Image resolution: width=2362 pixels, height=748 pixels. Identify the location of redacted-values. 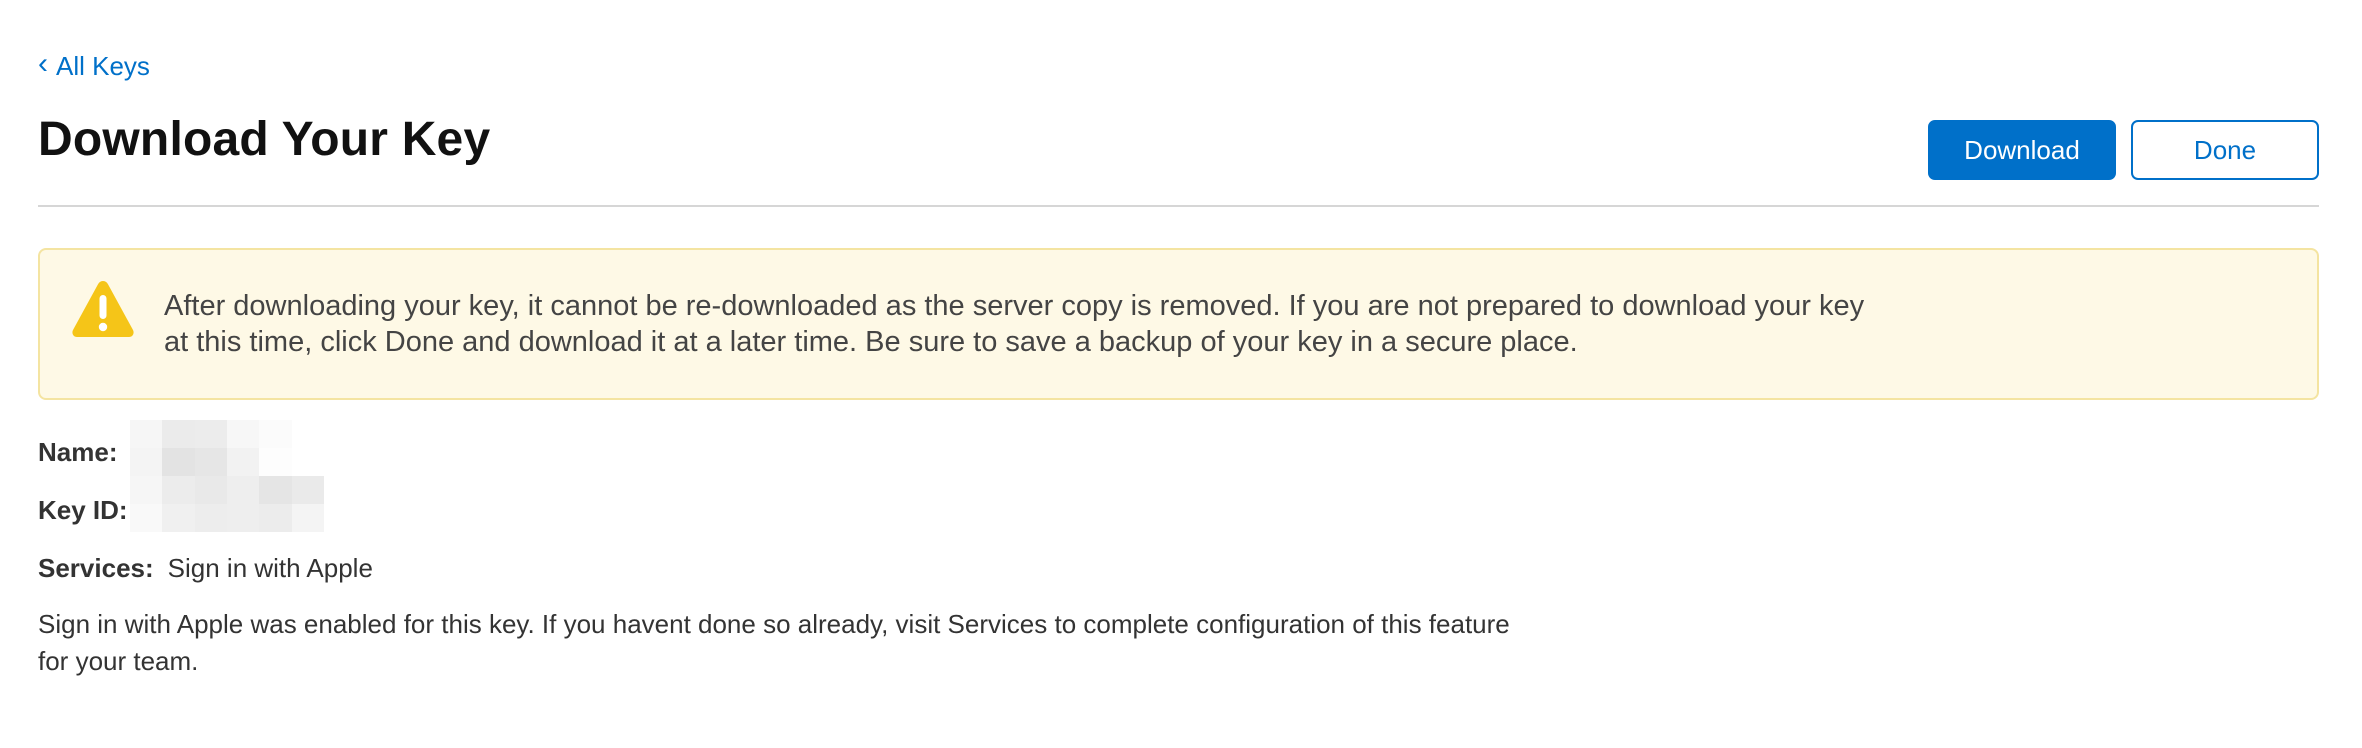
(227, 476).